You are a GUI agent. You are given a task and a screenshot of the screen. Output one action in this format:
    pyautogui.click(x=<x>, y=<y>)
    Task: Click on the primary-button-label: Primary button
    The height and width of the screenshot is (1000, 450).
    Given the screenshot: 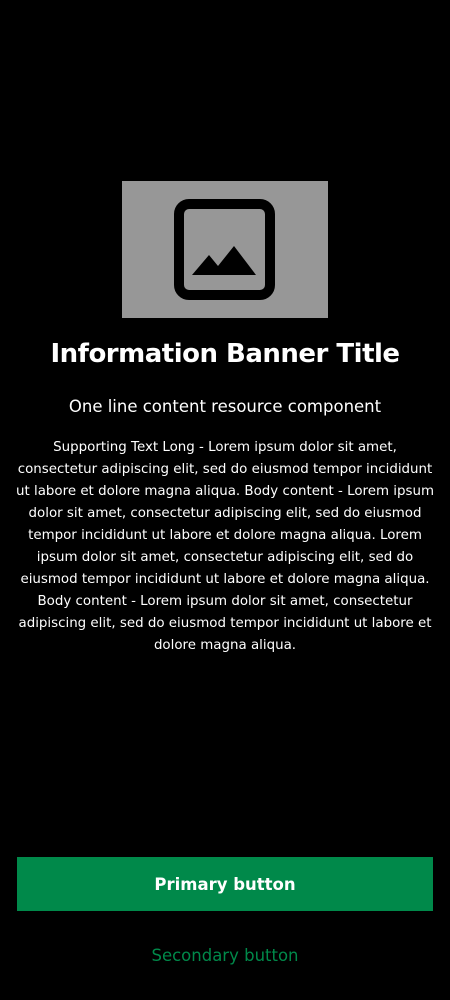 What is the action you would take?
    pyautogui.click(x=225, y=884)
    